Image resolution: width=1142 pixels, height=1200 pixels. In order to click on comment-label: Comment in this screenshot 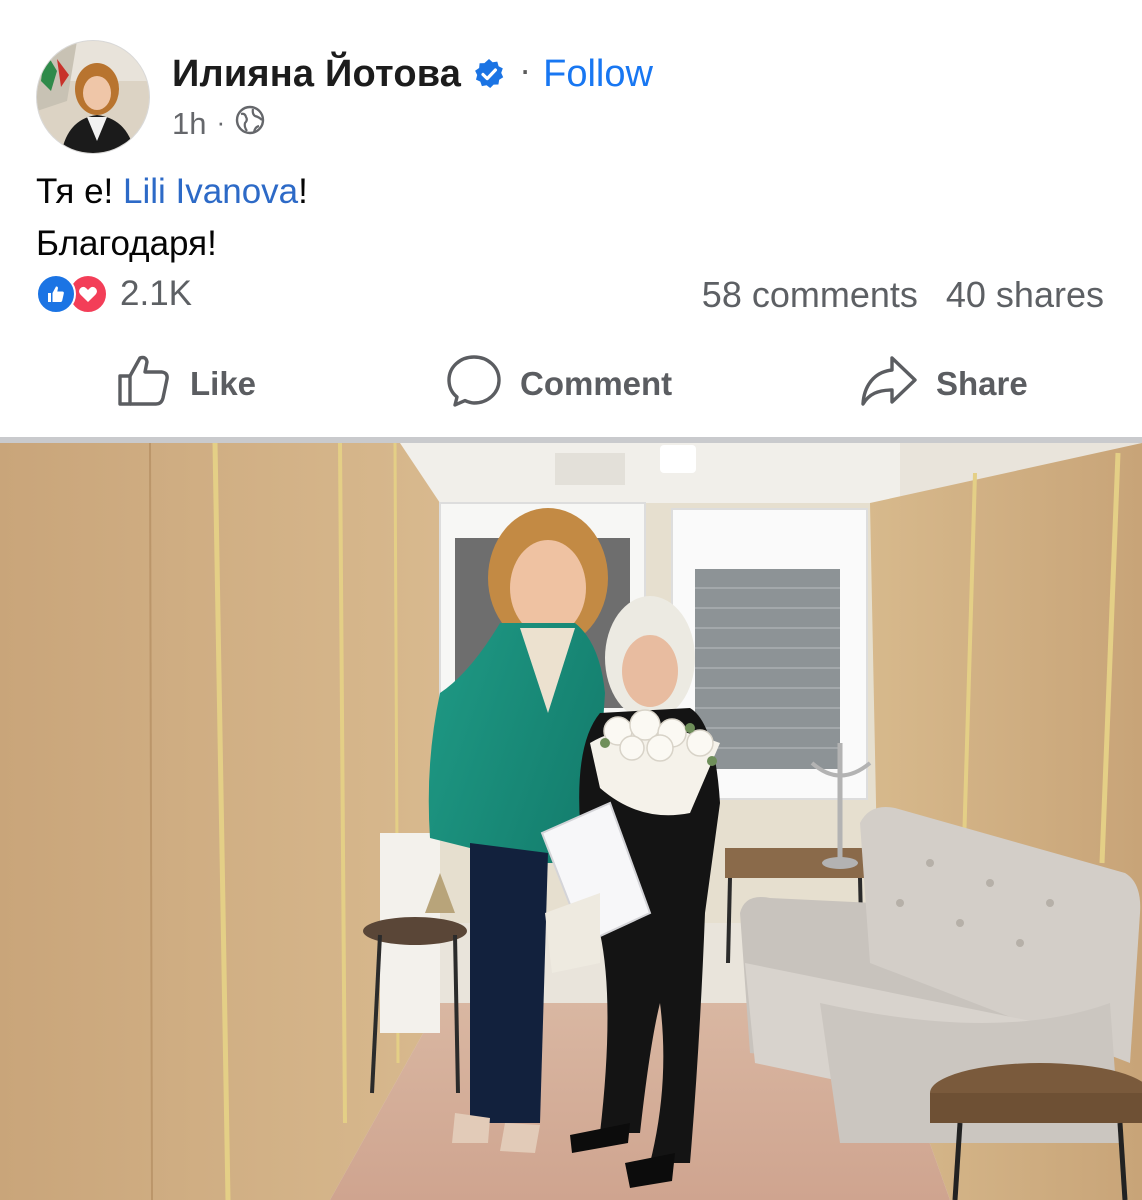, I will do `click(596, 383)`.